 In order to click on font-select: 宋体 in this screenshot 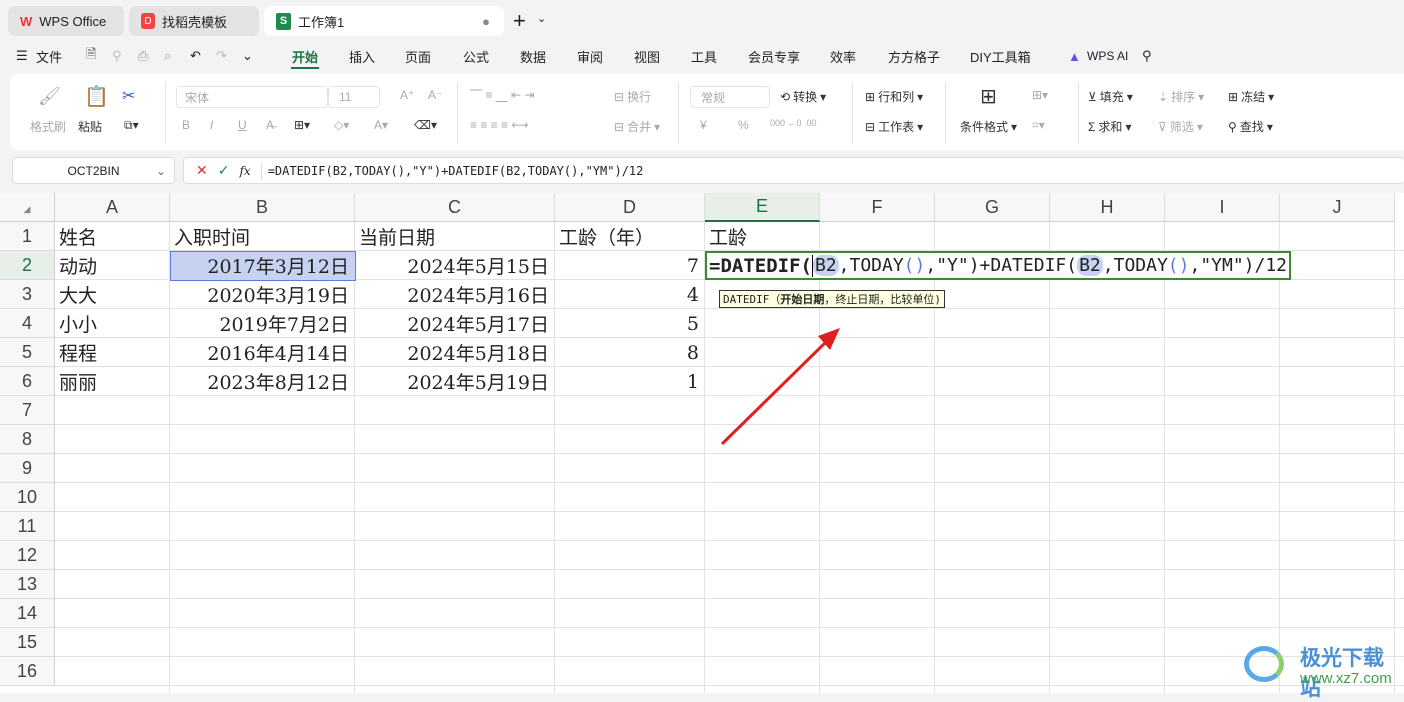, I will do `click(252, 97)`.